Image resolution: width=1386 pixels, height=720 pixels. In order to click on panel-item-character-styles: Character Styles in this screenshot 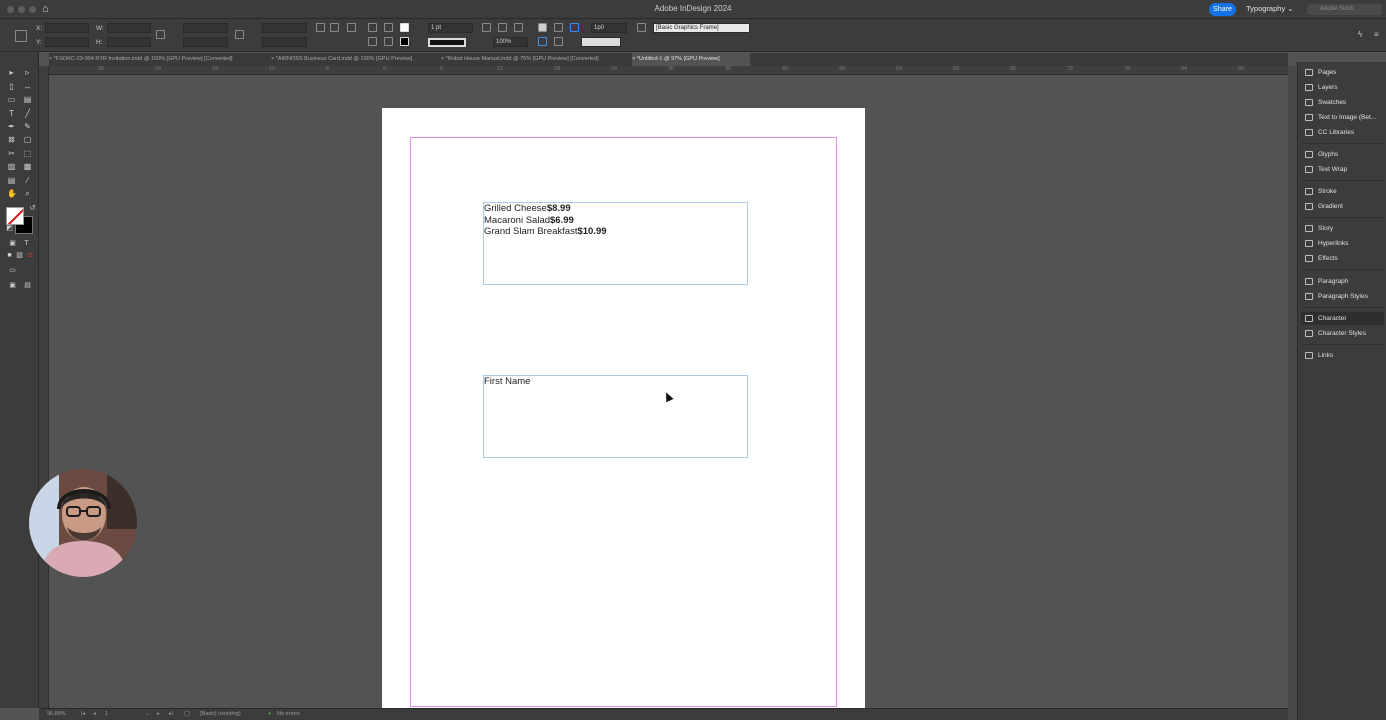, I will do `click(1342, 333)`.